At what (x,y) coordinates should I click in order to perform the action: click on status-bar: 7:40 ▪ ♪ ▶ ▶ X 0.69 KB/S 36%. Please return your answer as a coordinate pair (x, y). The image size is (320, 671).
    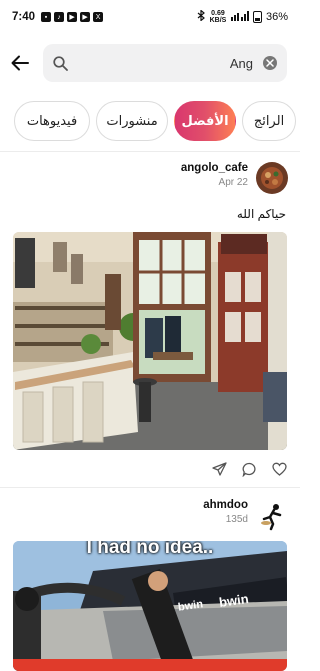
    Looking at the image, I should click on (150, 17).